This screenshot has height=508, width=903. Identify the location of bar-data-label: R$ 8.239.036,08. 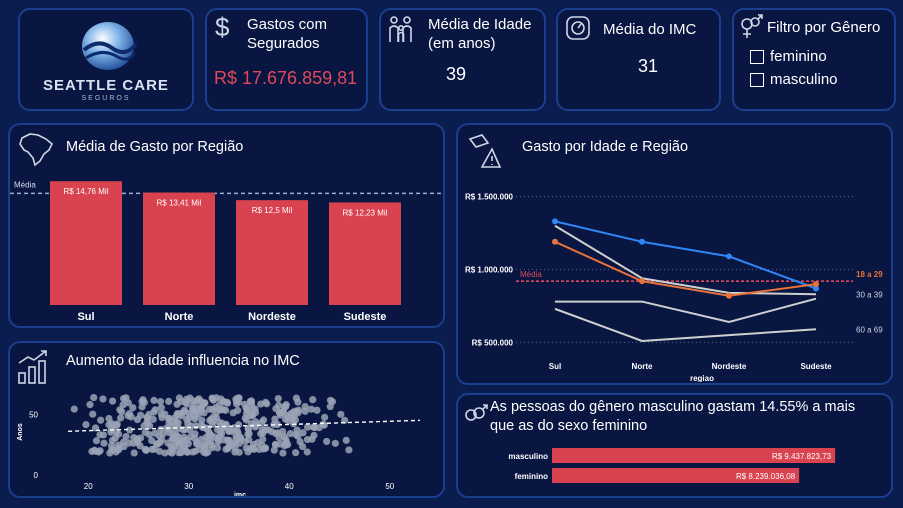
(766, 476).